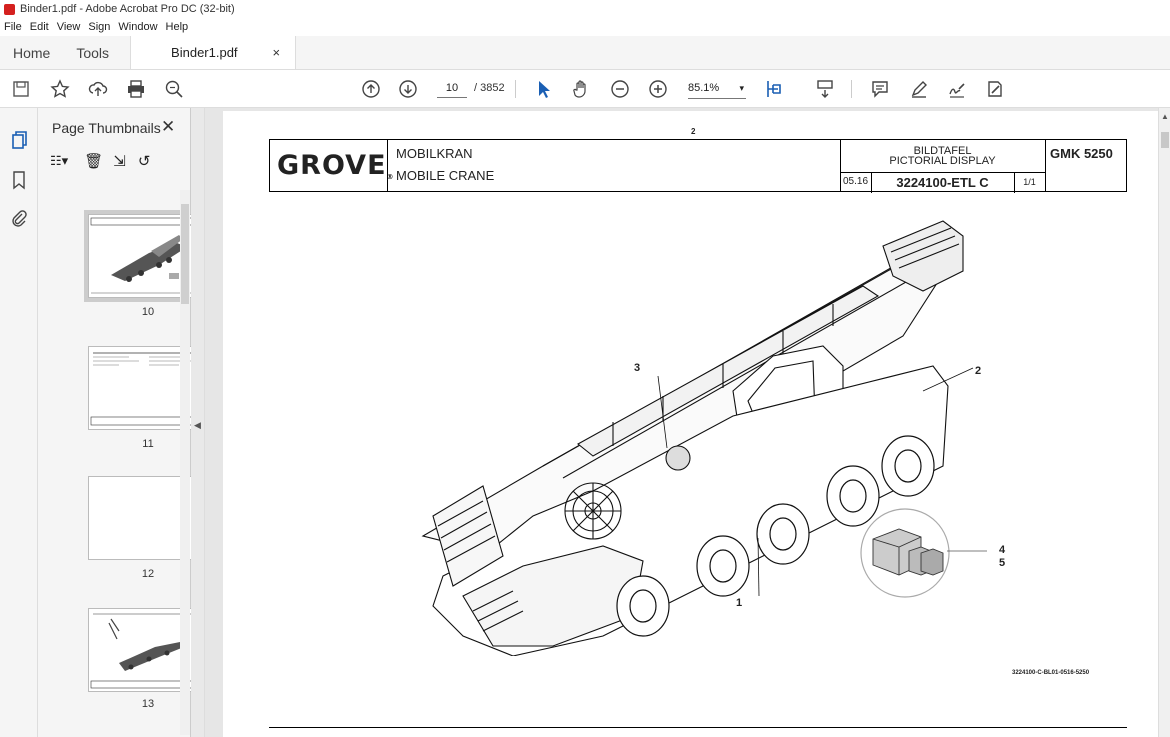  Describe the element at coordinates (693, 131) in the screenshot. I see `page-marker: 2` at that location.